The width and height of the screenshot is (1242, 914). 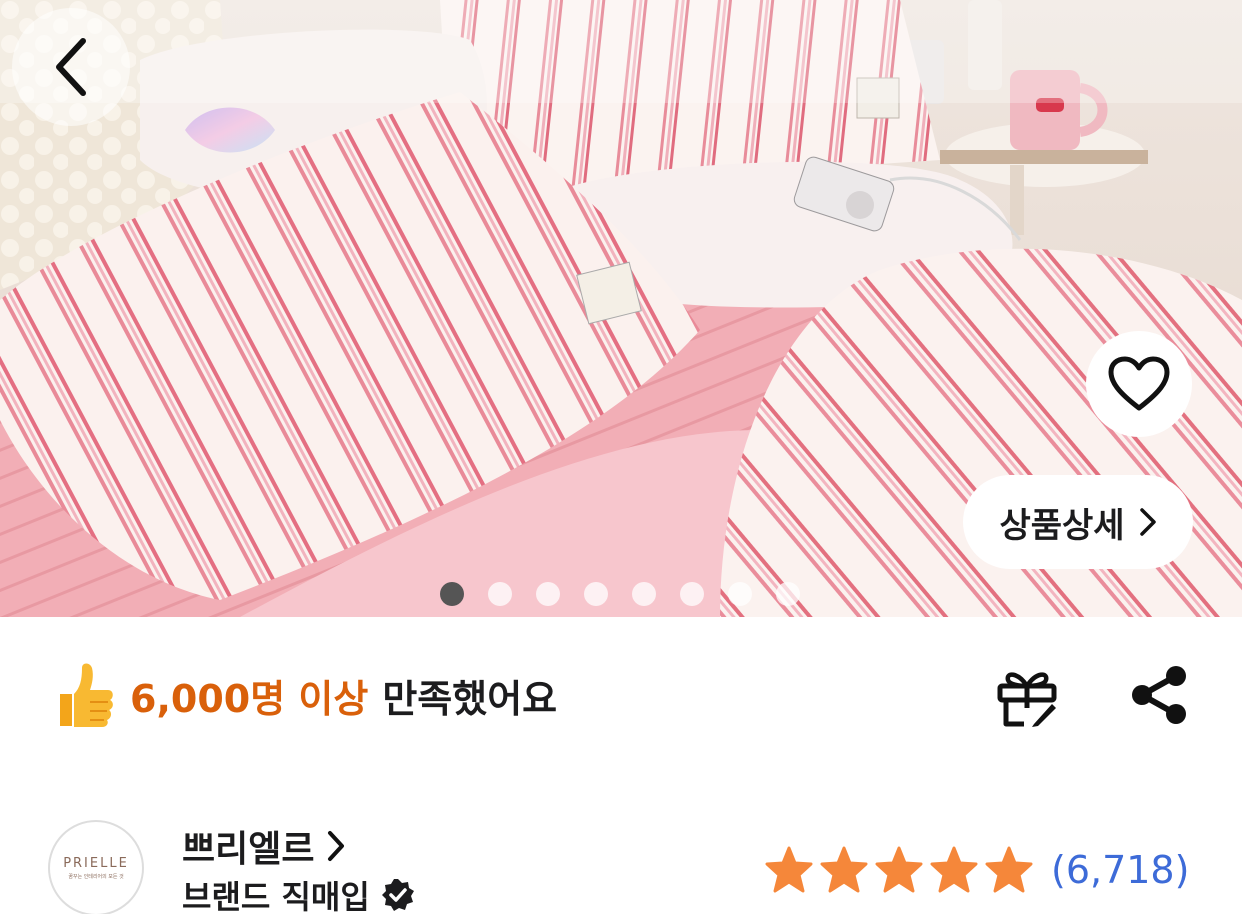 I want to click on rating-stars, so click(x=899, y=870).